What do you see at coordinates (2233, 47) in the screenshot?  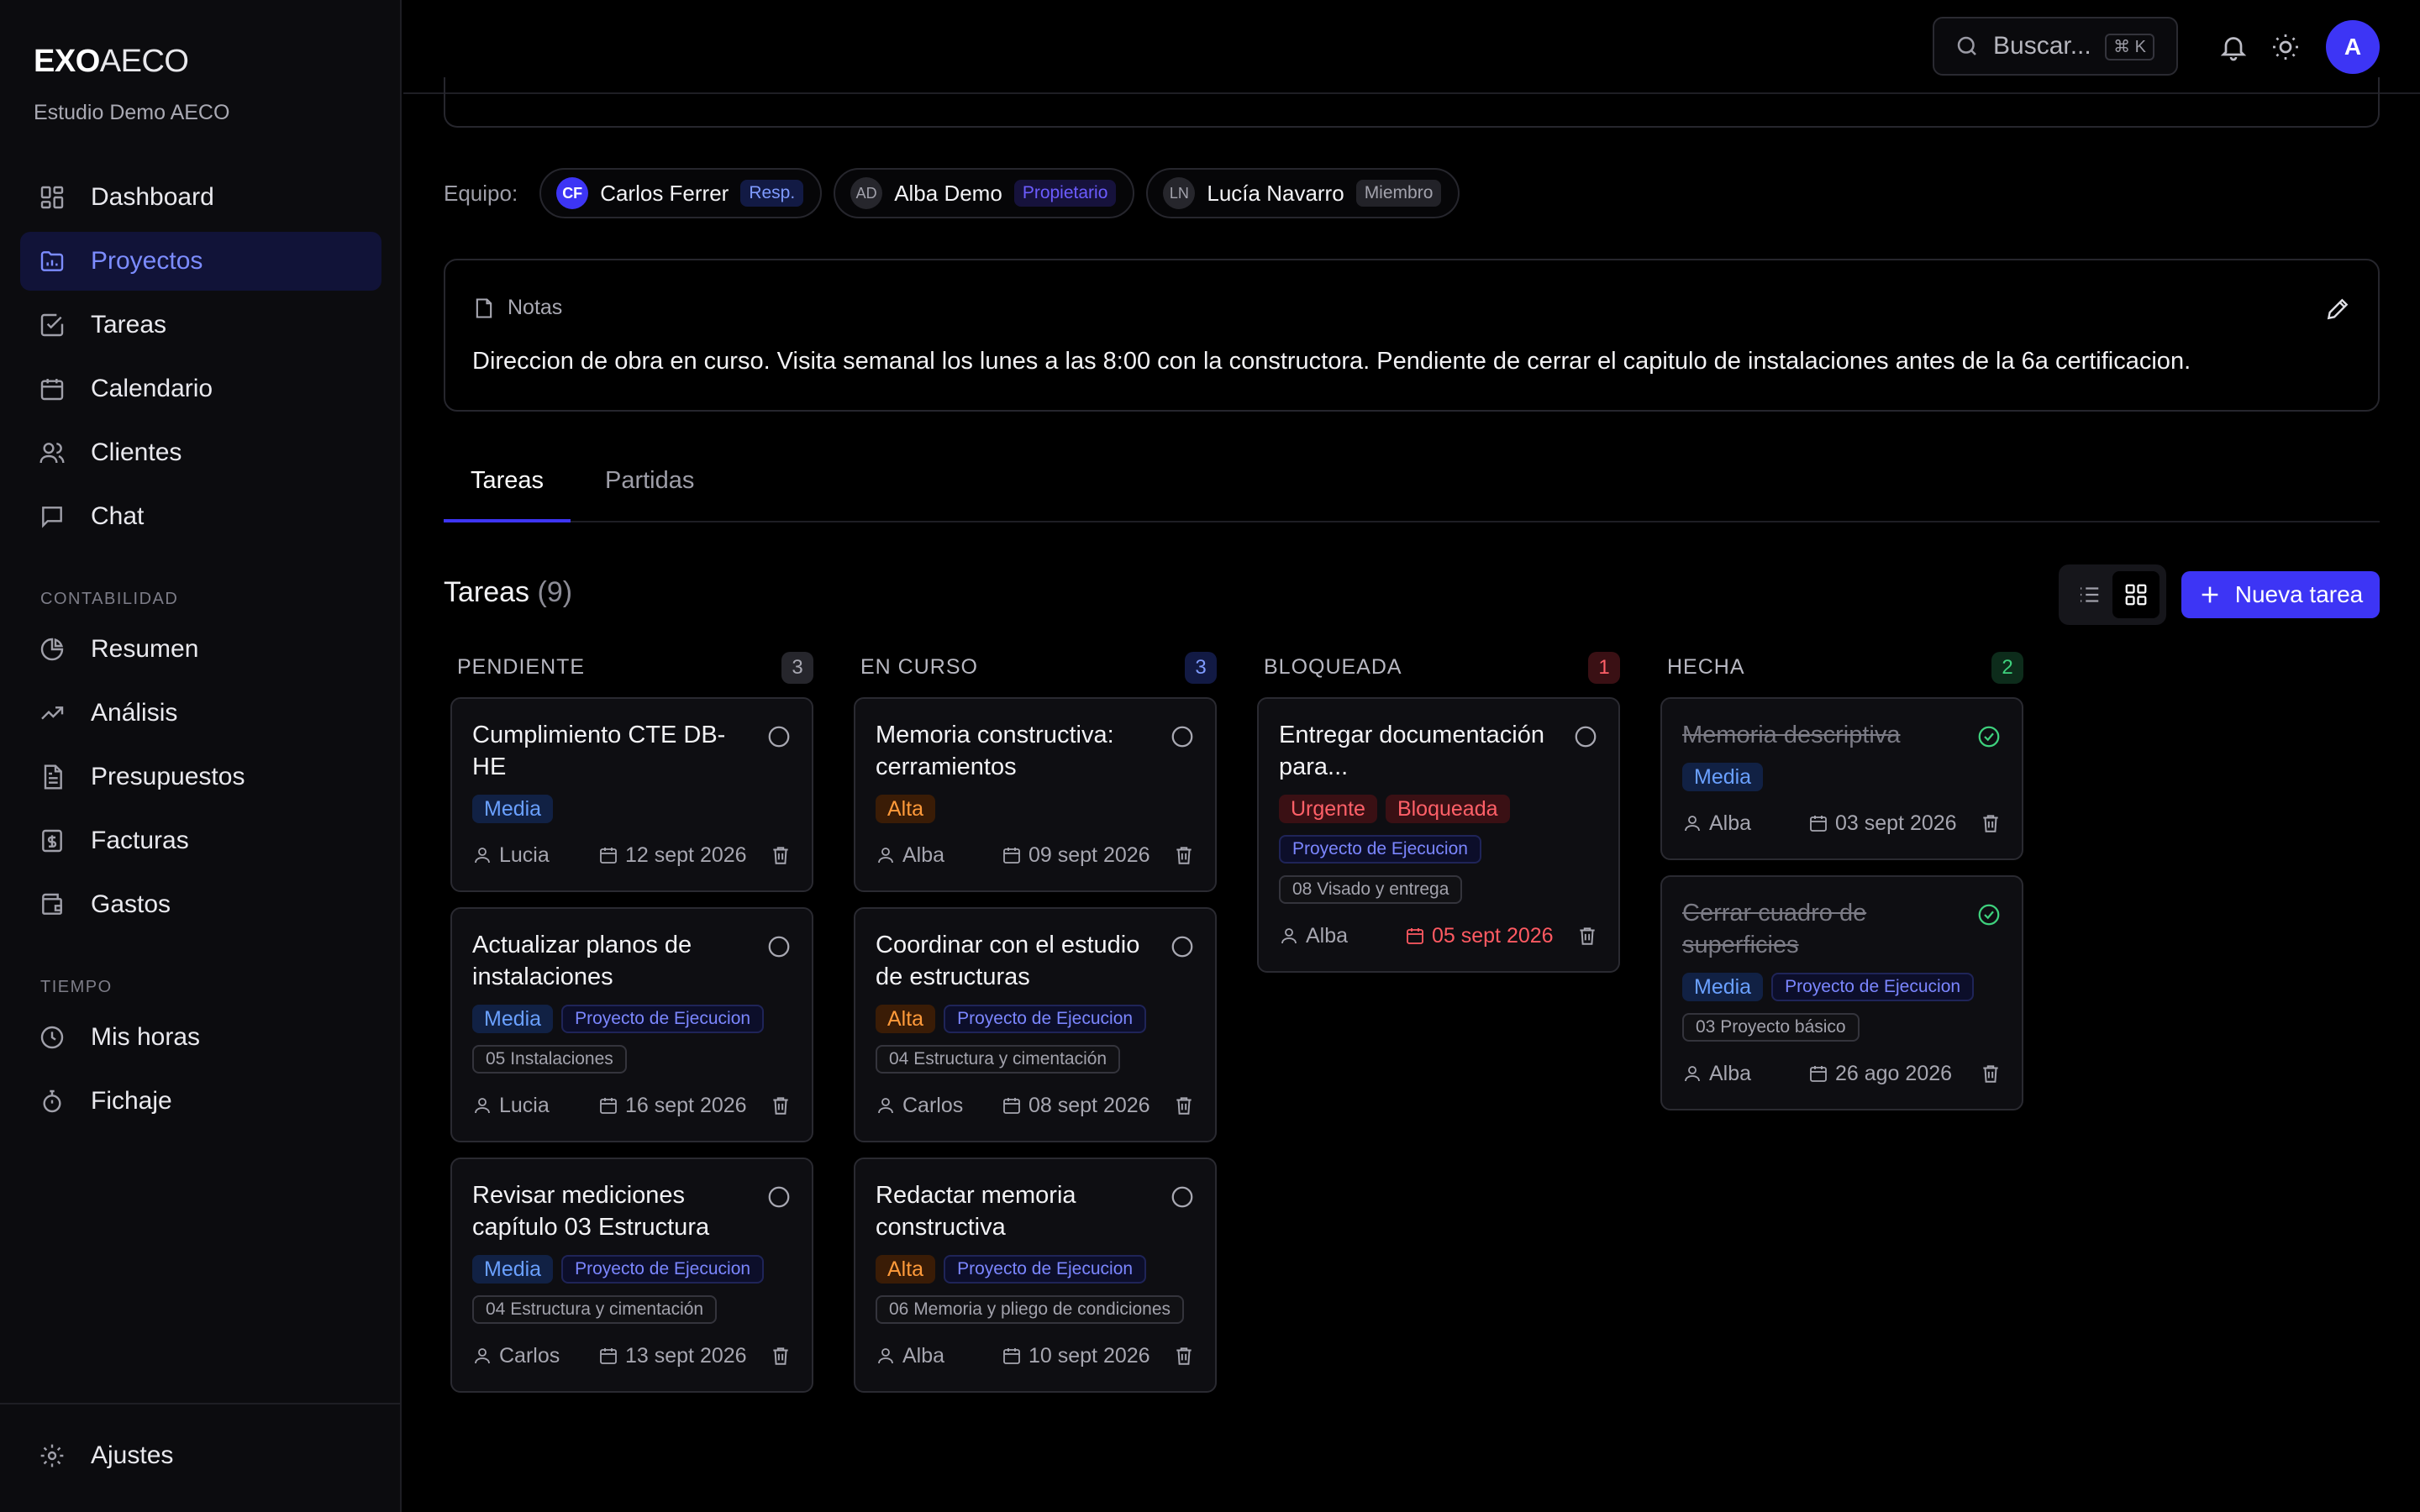 I see `bell-icon` at bounding box center [2233, 47].